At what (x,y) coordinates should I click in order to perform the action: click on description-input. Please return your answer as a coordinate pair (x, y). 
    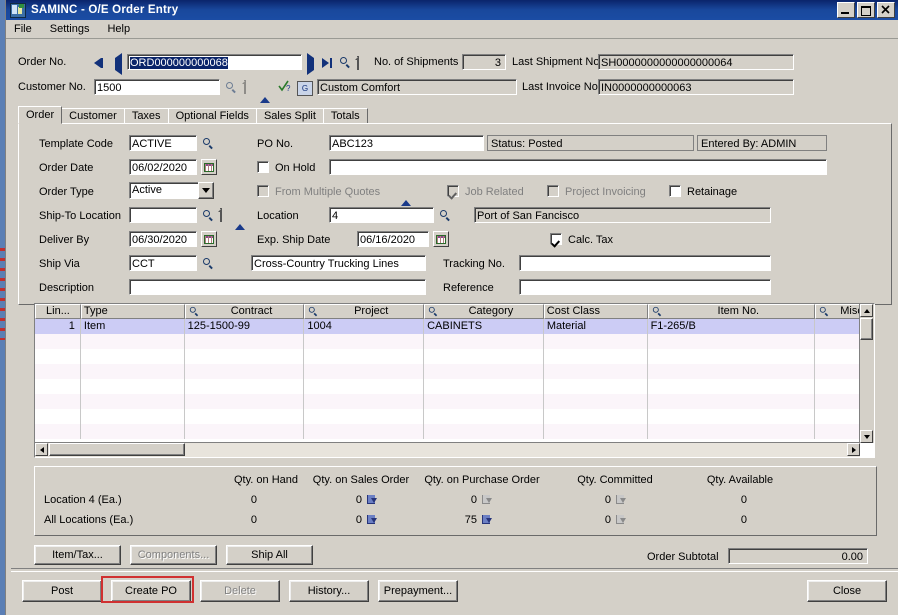
    Looking at the image, I should click on (277, 287).